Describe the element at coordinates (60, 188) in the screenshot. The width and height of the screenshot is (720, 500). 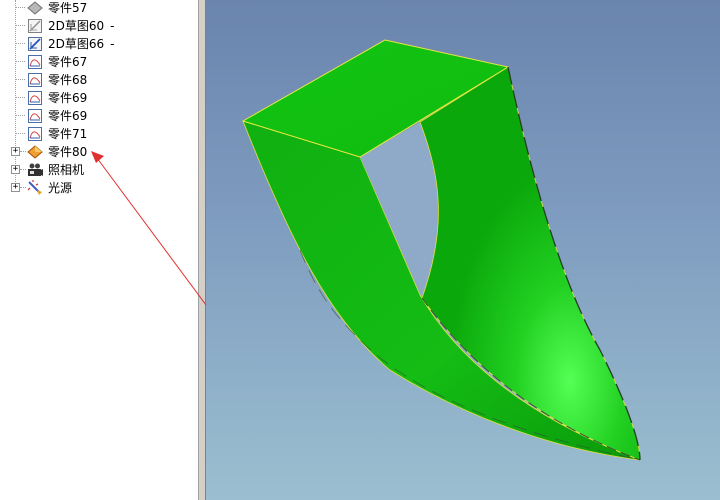
I see `tree-item-label: 光源` at that location.